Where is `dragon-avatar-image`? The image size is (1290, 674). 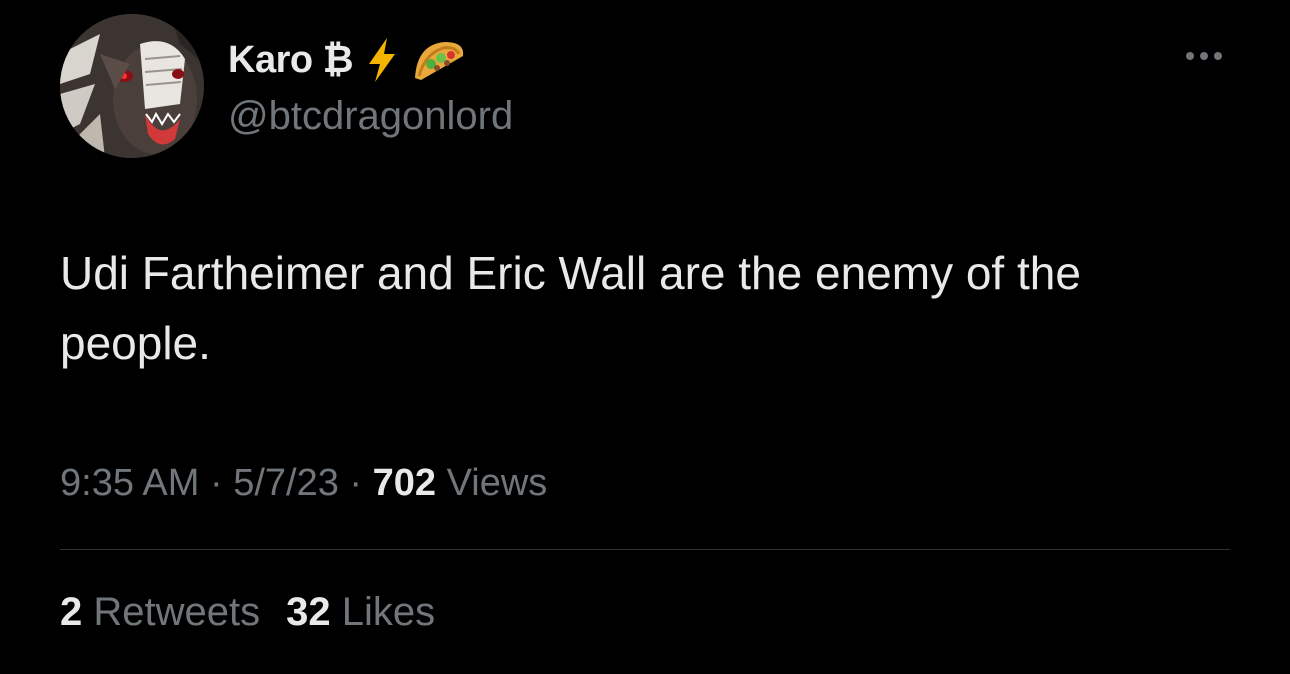
dragon-avatar-image is located at coordinates (132, 86).